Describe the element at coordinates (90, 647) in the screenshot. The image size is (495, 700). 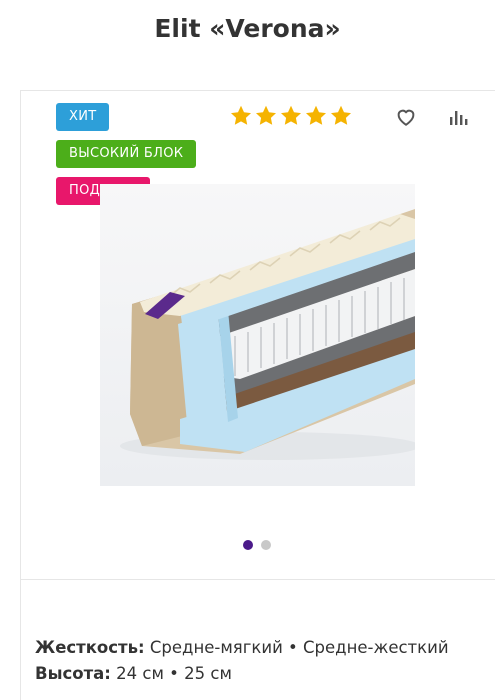
I see `spec-label: Жесткость:` at that location.